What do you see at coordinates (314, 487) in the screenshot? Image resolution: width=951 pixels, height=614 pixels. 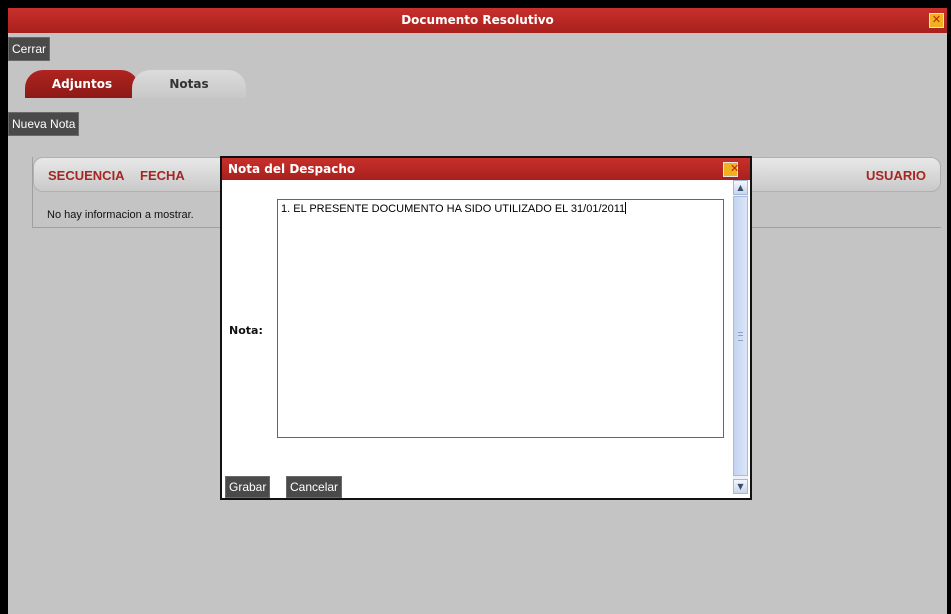 I see `cancel-button: Cancelar` at bounding box center [314, 487].